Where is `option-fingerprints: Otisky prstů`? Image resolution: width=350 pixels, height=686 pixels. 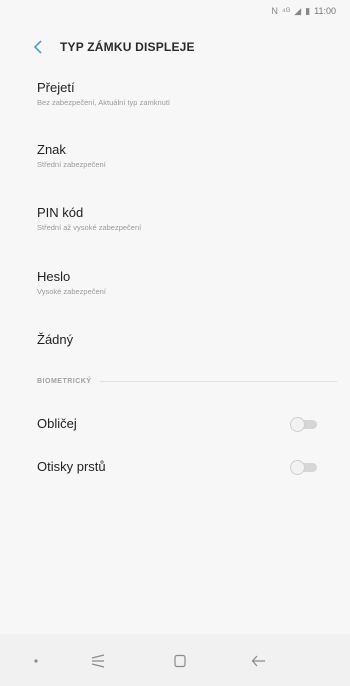
option-fingerprints: Otisky prstů is located at coordinates (175, 467).